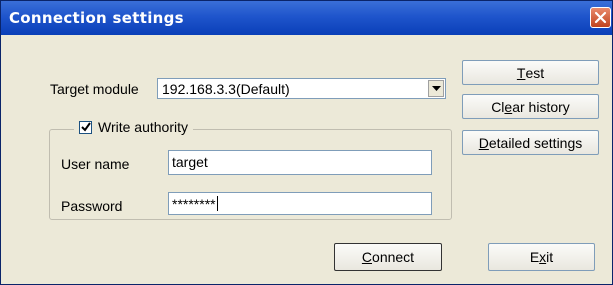  What do you see at coordinates (226, 89) in the screenshot?
I see `target-module-value: 192.168.3.3(Default)` at bounding box center [226, 89].